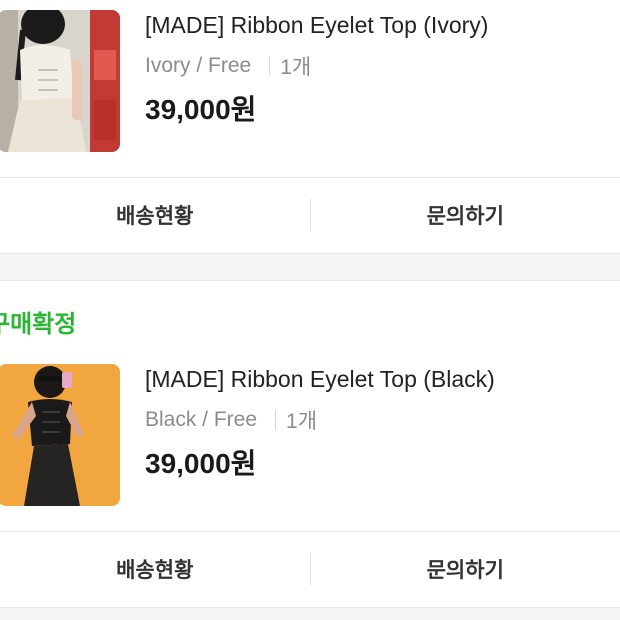 Image resolution: width=620 pixels, height=620 pixels. Describe the element at coordinates (320, 379) in the screenshot. I see `product-name: [MADE] Ribbon Eyelet Top (Black)` at that location.